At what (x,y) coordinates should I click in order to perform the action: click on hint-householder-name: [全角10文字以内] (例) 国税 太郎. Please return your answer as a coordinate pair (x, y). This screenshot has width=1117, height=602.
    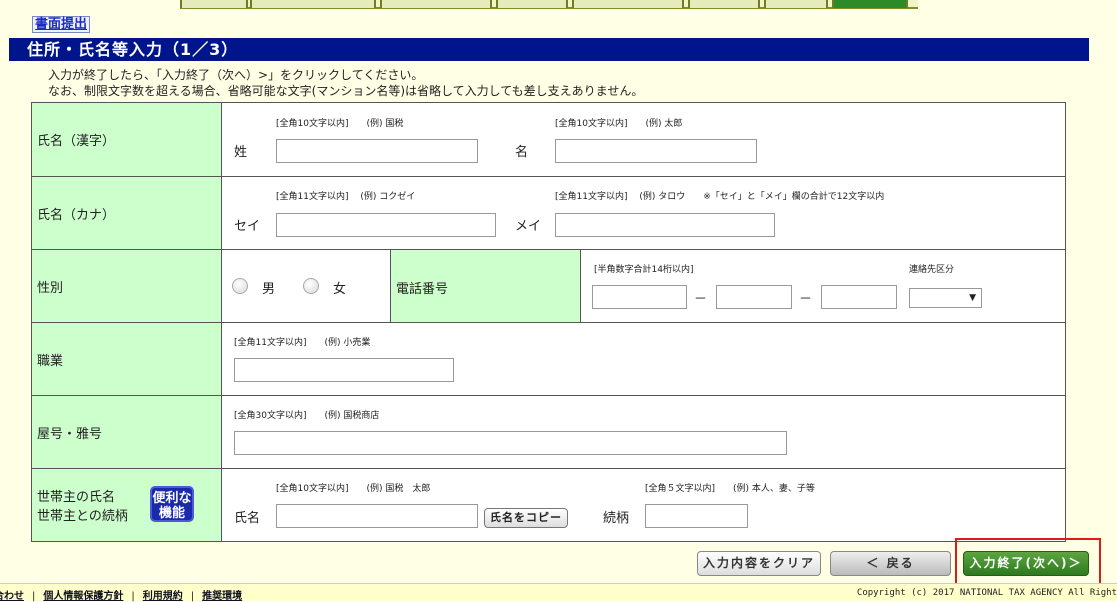
    Looking at the image, I should click on (353, 489).